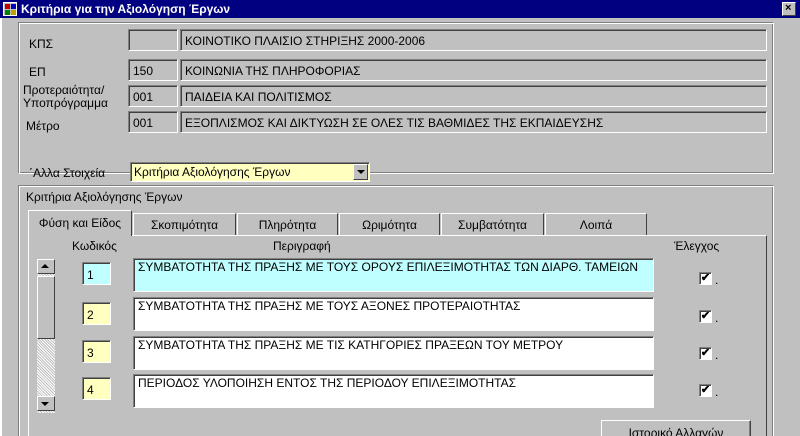 Image resolution: width=800 pixels, height=436 pixels. What do you see at coordinates (41, 44) in the screenshot?
I see `kps-label: ΚΠΣ` at bounding box center [41, 44].